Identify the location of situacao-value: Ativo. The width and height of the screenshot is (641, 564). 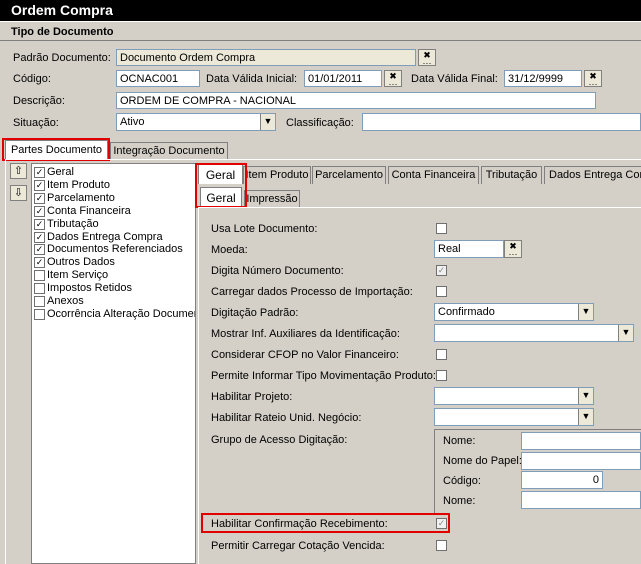
(132, 122).